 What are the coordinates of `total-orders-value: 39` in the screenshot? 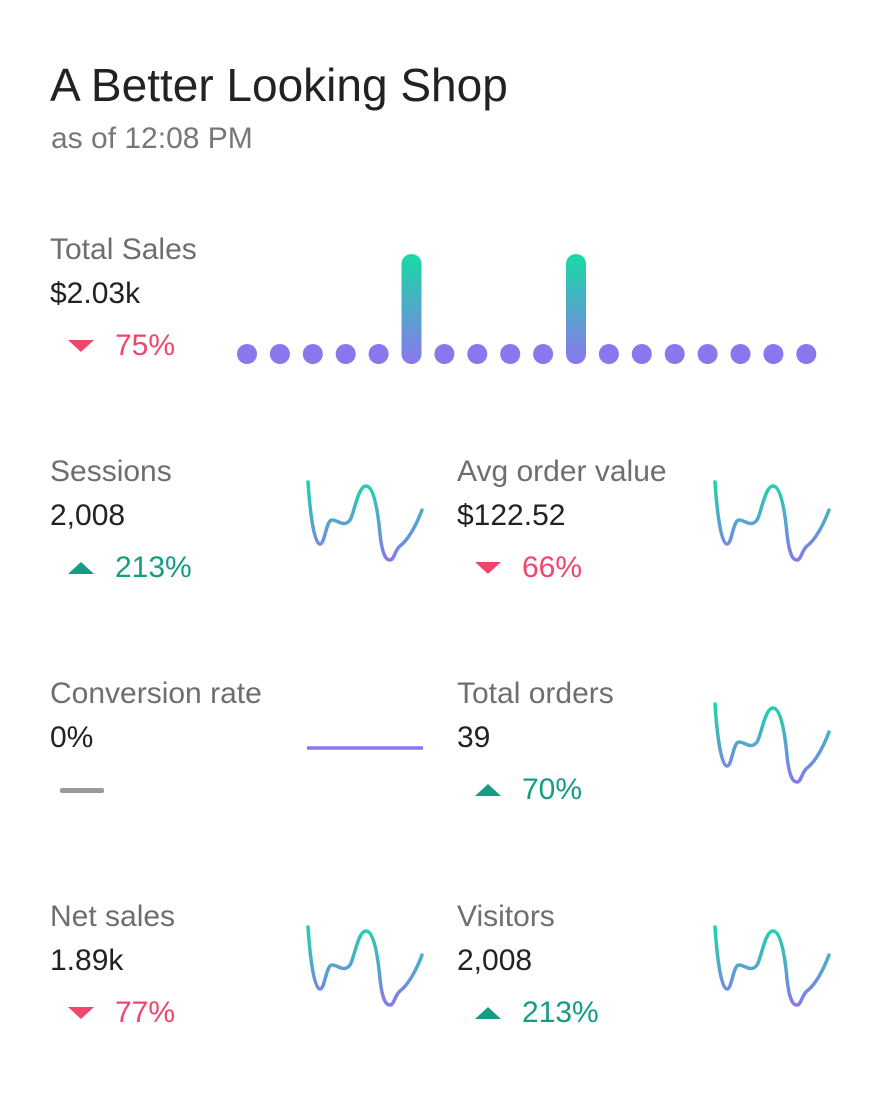 It's located at (474, 737).